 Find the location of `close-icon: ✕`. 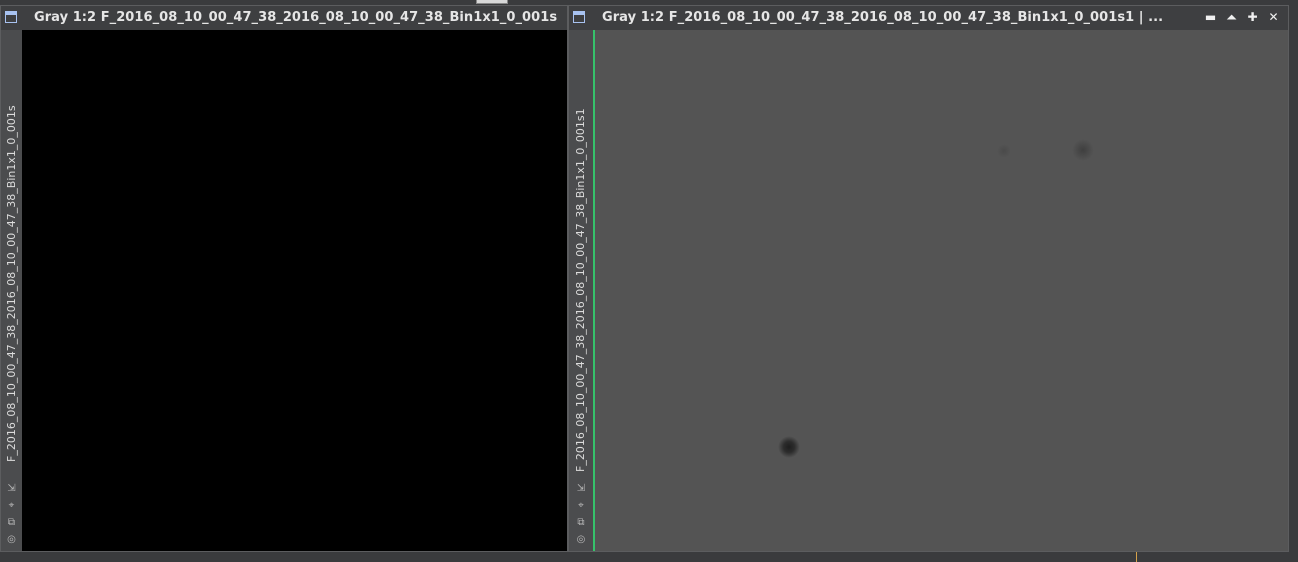

close-icon: ✕ is located at coordinates (1273, 17).